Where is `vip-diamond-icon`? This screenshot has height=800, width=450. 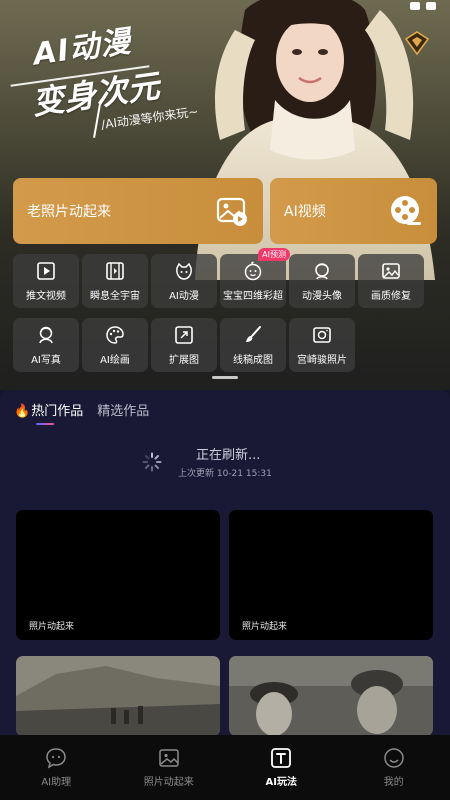 vip-diamond-icon is located at coordinates (417, 43).